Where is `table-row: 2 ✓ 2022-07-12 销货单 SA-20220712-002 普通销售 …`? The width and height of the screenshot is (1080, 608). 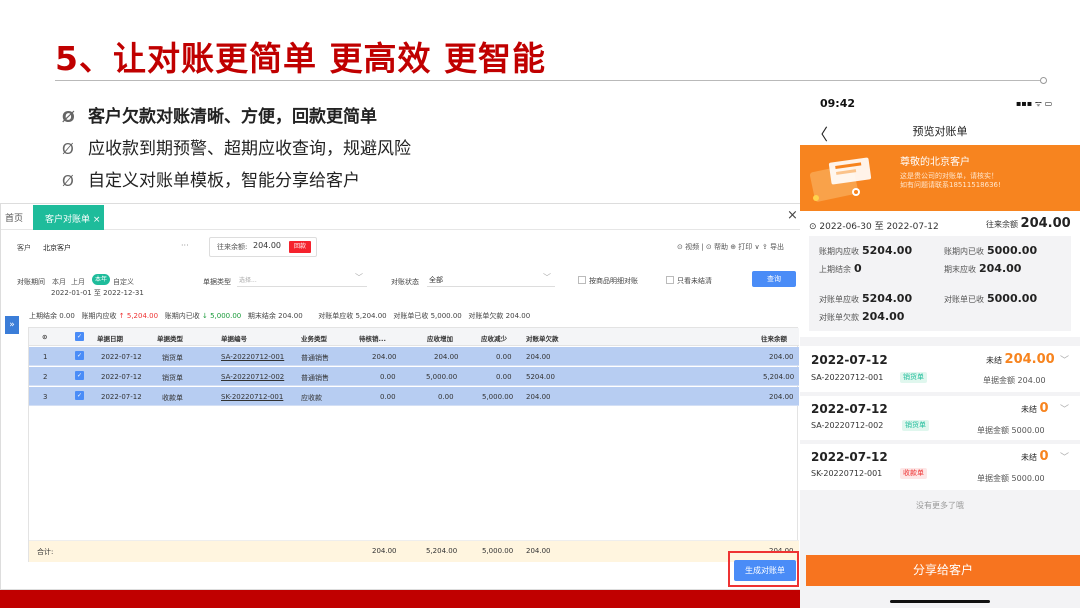
table-row: 2 ✓ 2022-07-12 销货单 SA-20220712-002 普通销售 … is located at coordinates (414, 376).